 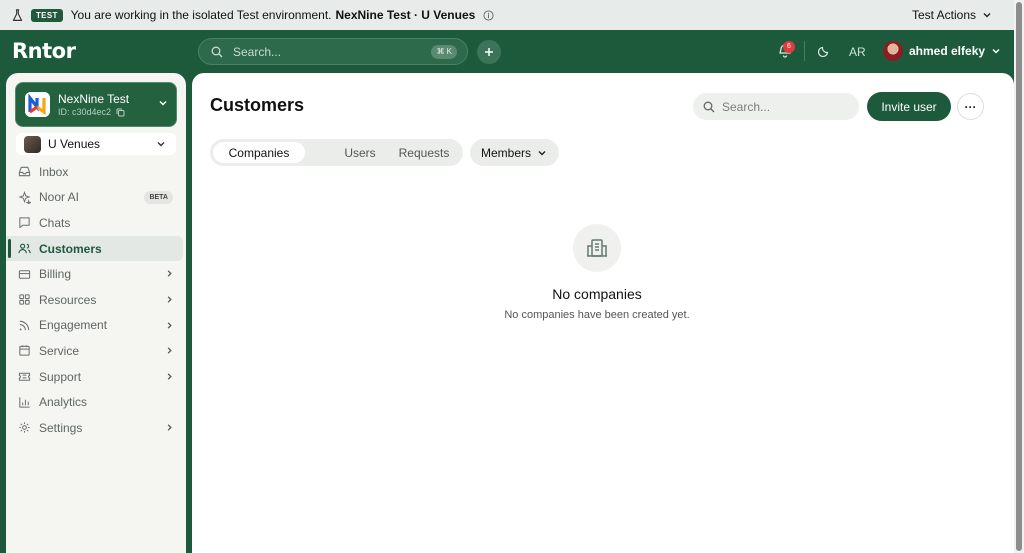 I want to click on header-divider, so click(x=804, y=51).